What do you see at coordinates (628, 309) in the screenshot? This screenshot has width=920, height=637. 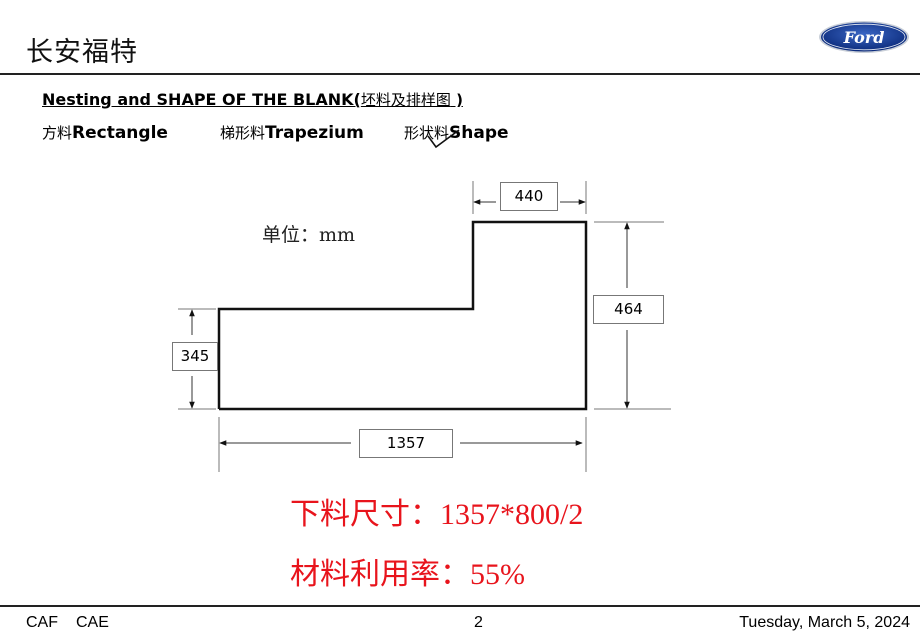 I see `dim-label-right-height: 464` at bounding box center [628, 309].